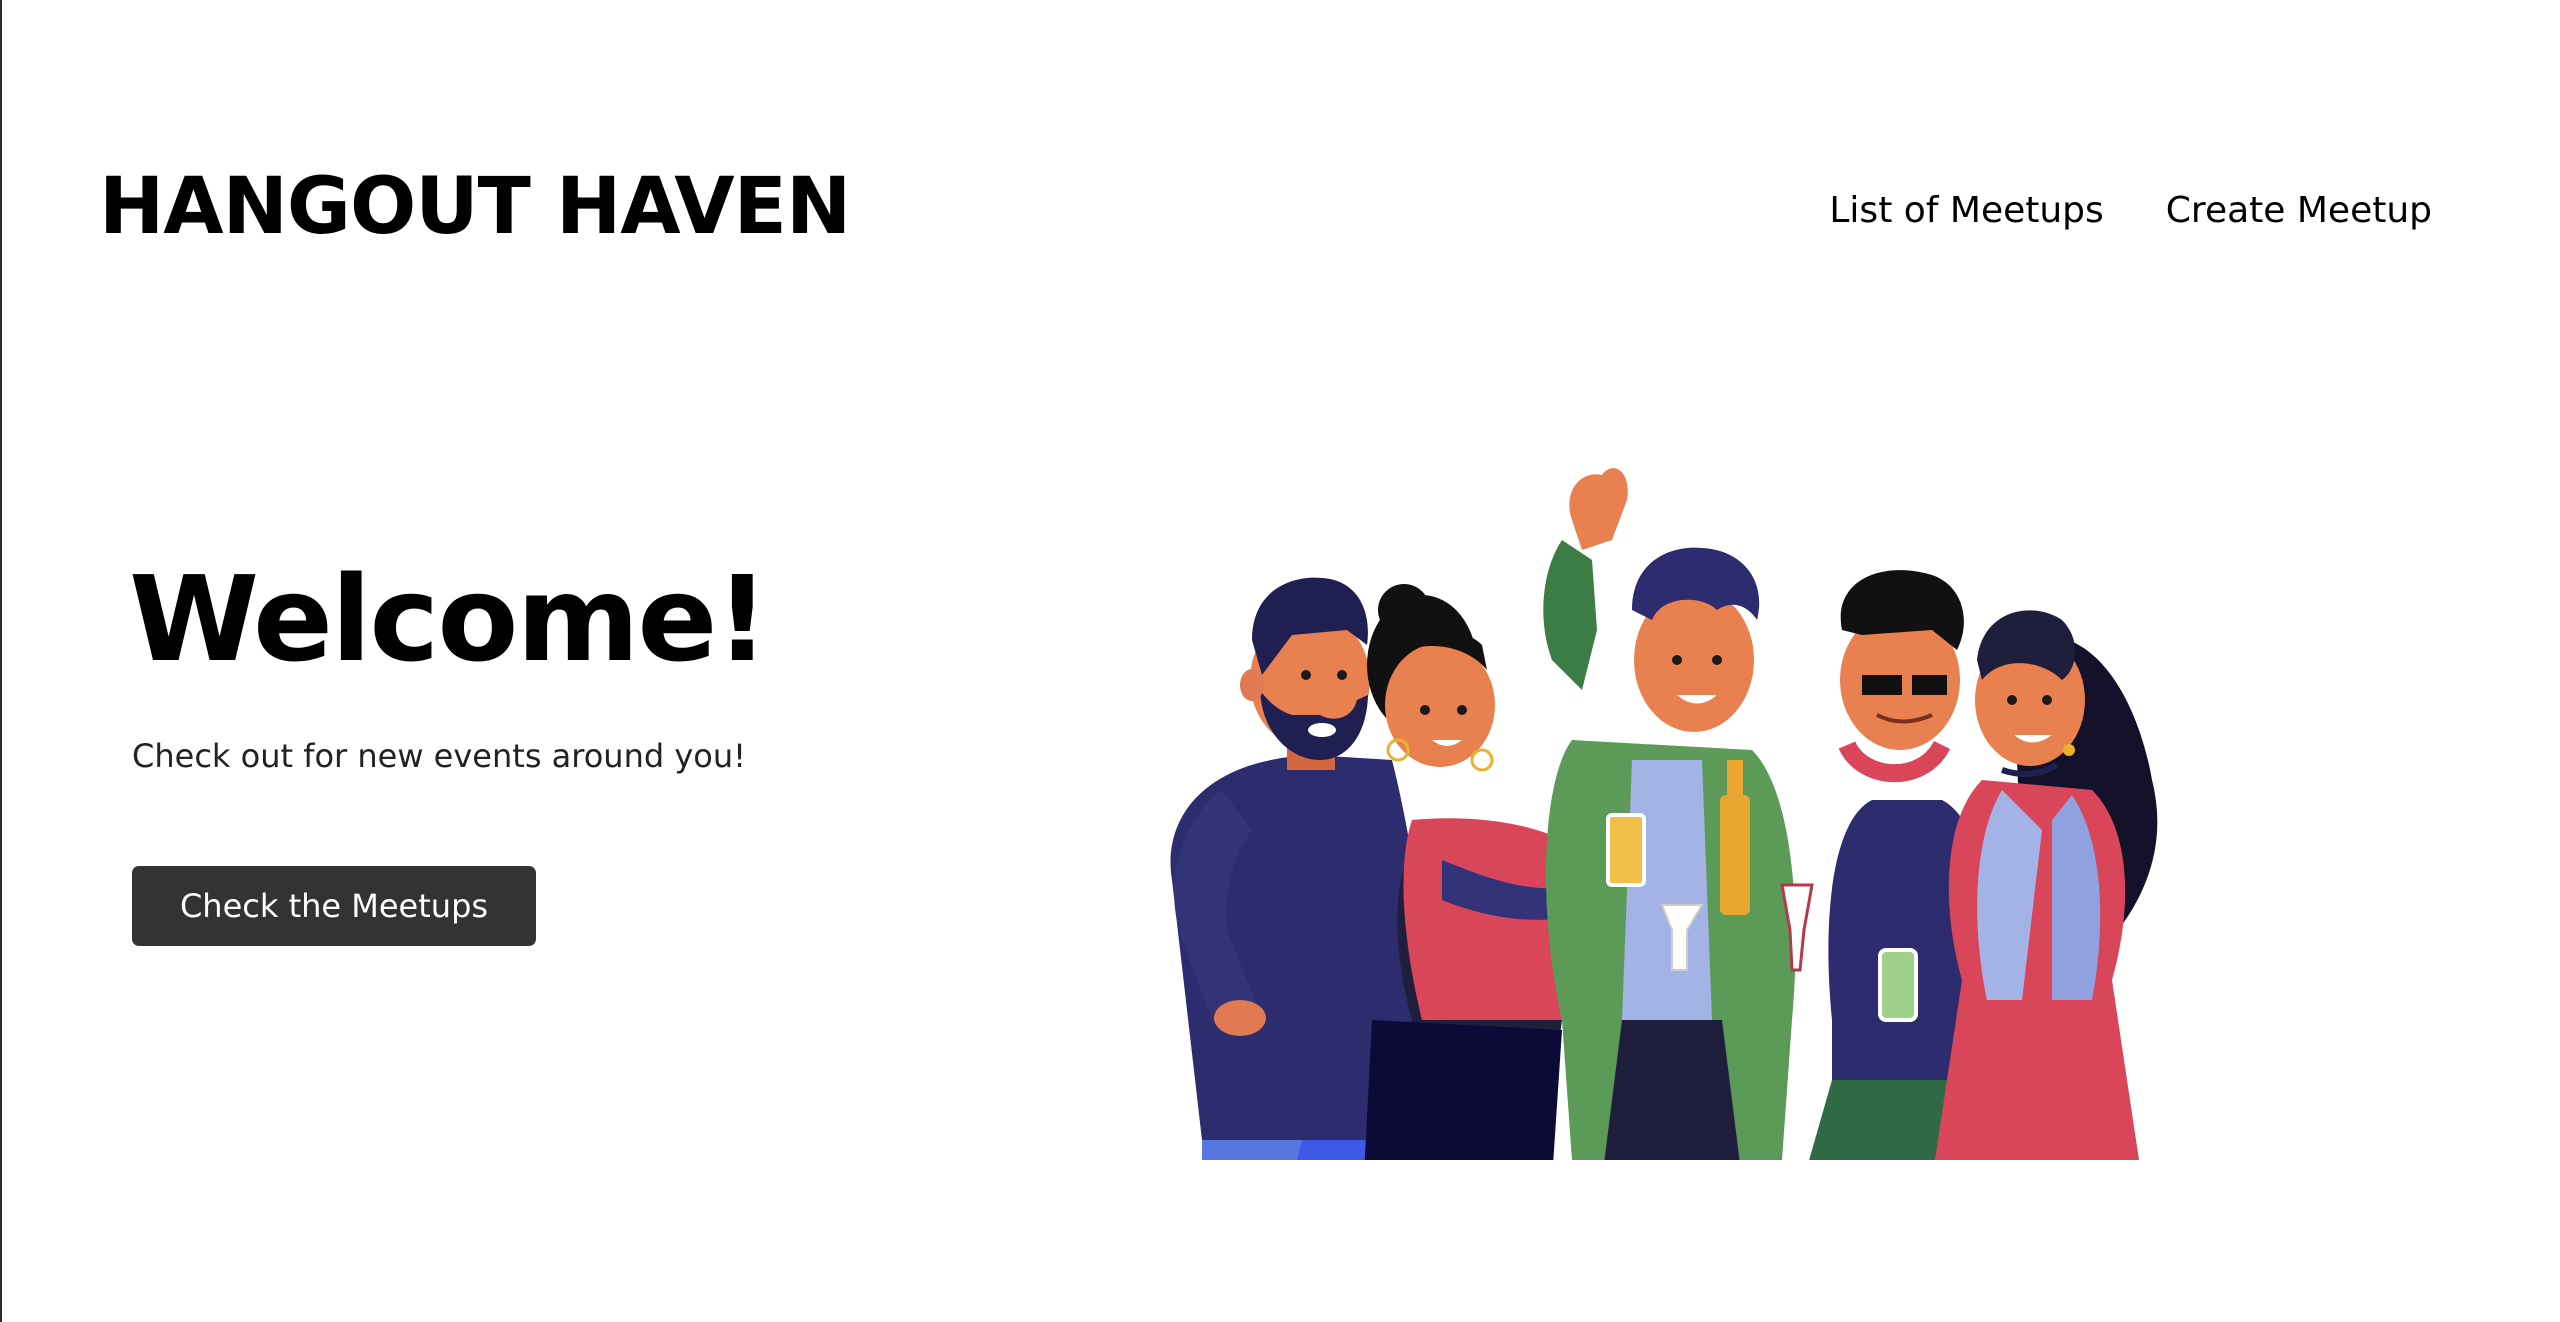 This screenshot has height=1322, width=2560. I want to click on person-right-long-hair, so click(2046, 885).